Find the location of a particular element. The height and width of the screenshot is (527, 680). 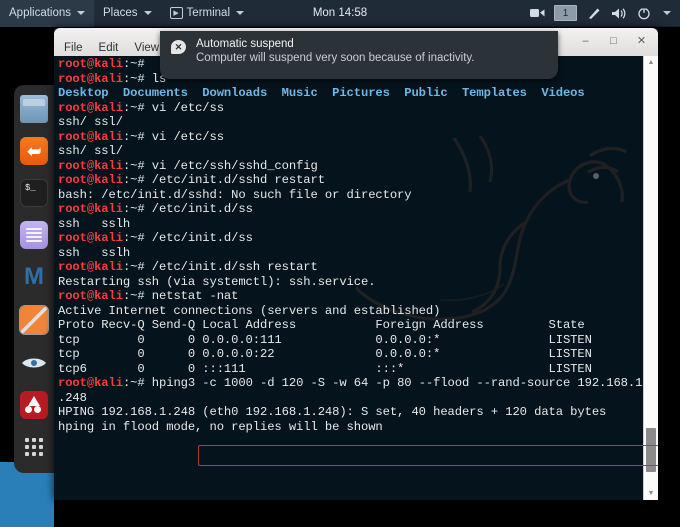

command-output: ssh sslh is located at coordinates (94, 252).